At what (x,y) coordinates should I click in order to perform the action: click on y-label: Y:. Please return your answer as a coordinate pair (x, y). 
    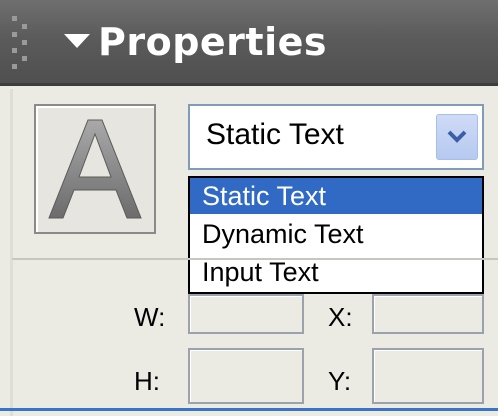
    Looking at the image, I should click on (340, 381).